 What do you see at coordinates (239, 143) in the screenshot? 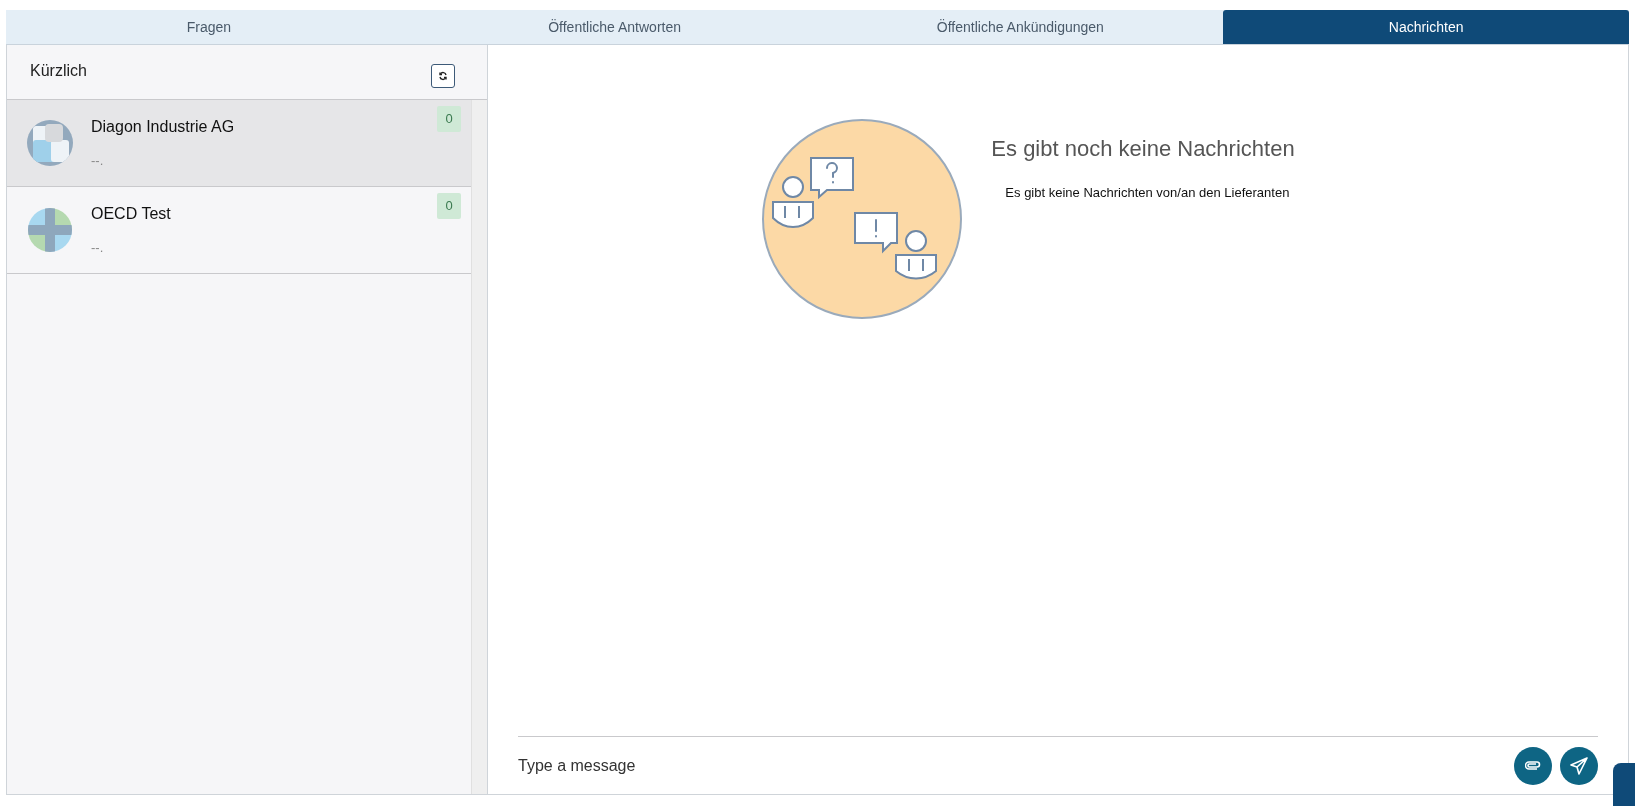
I see `conversation-item: Diagon Industrie AG --. 0` at bounding box center [239, 143].